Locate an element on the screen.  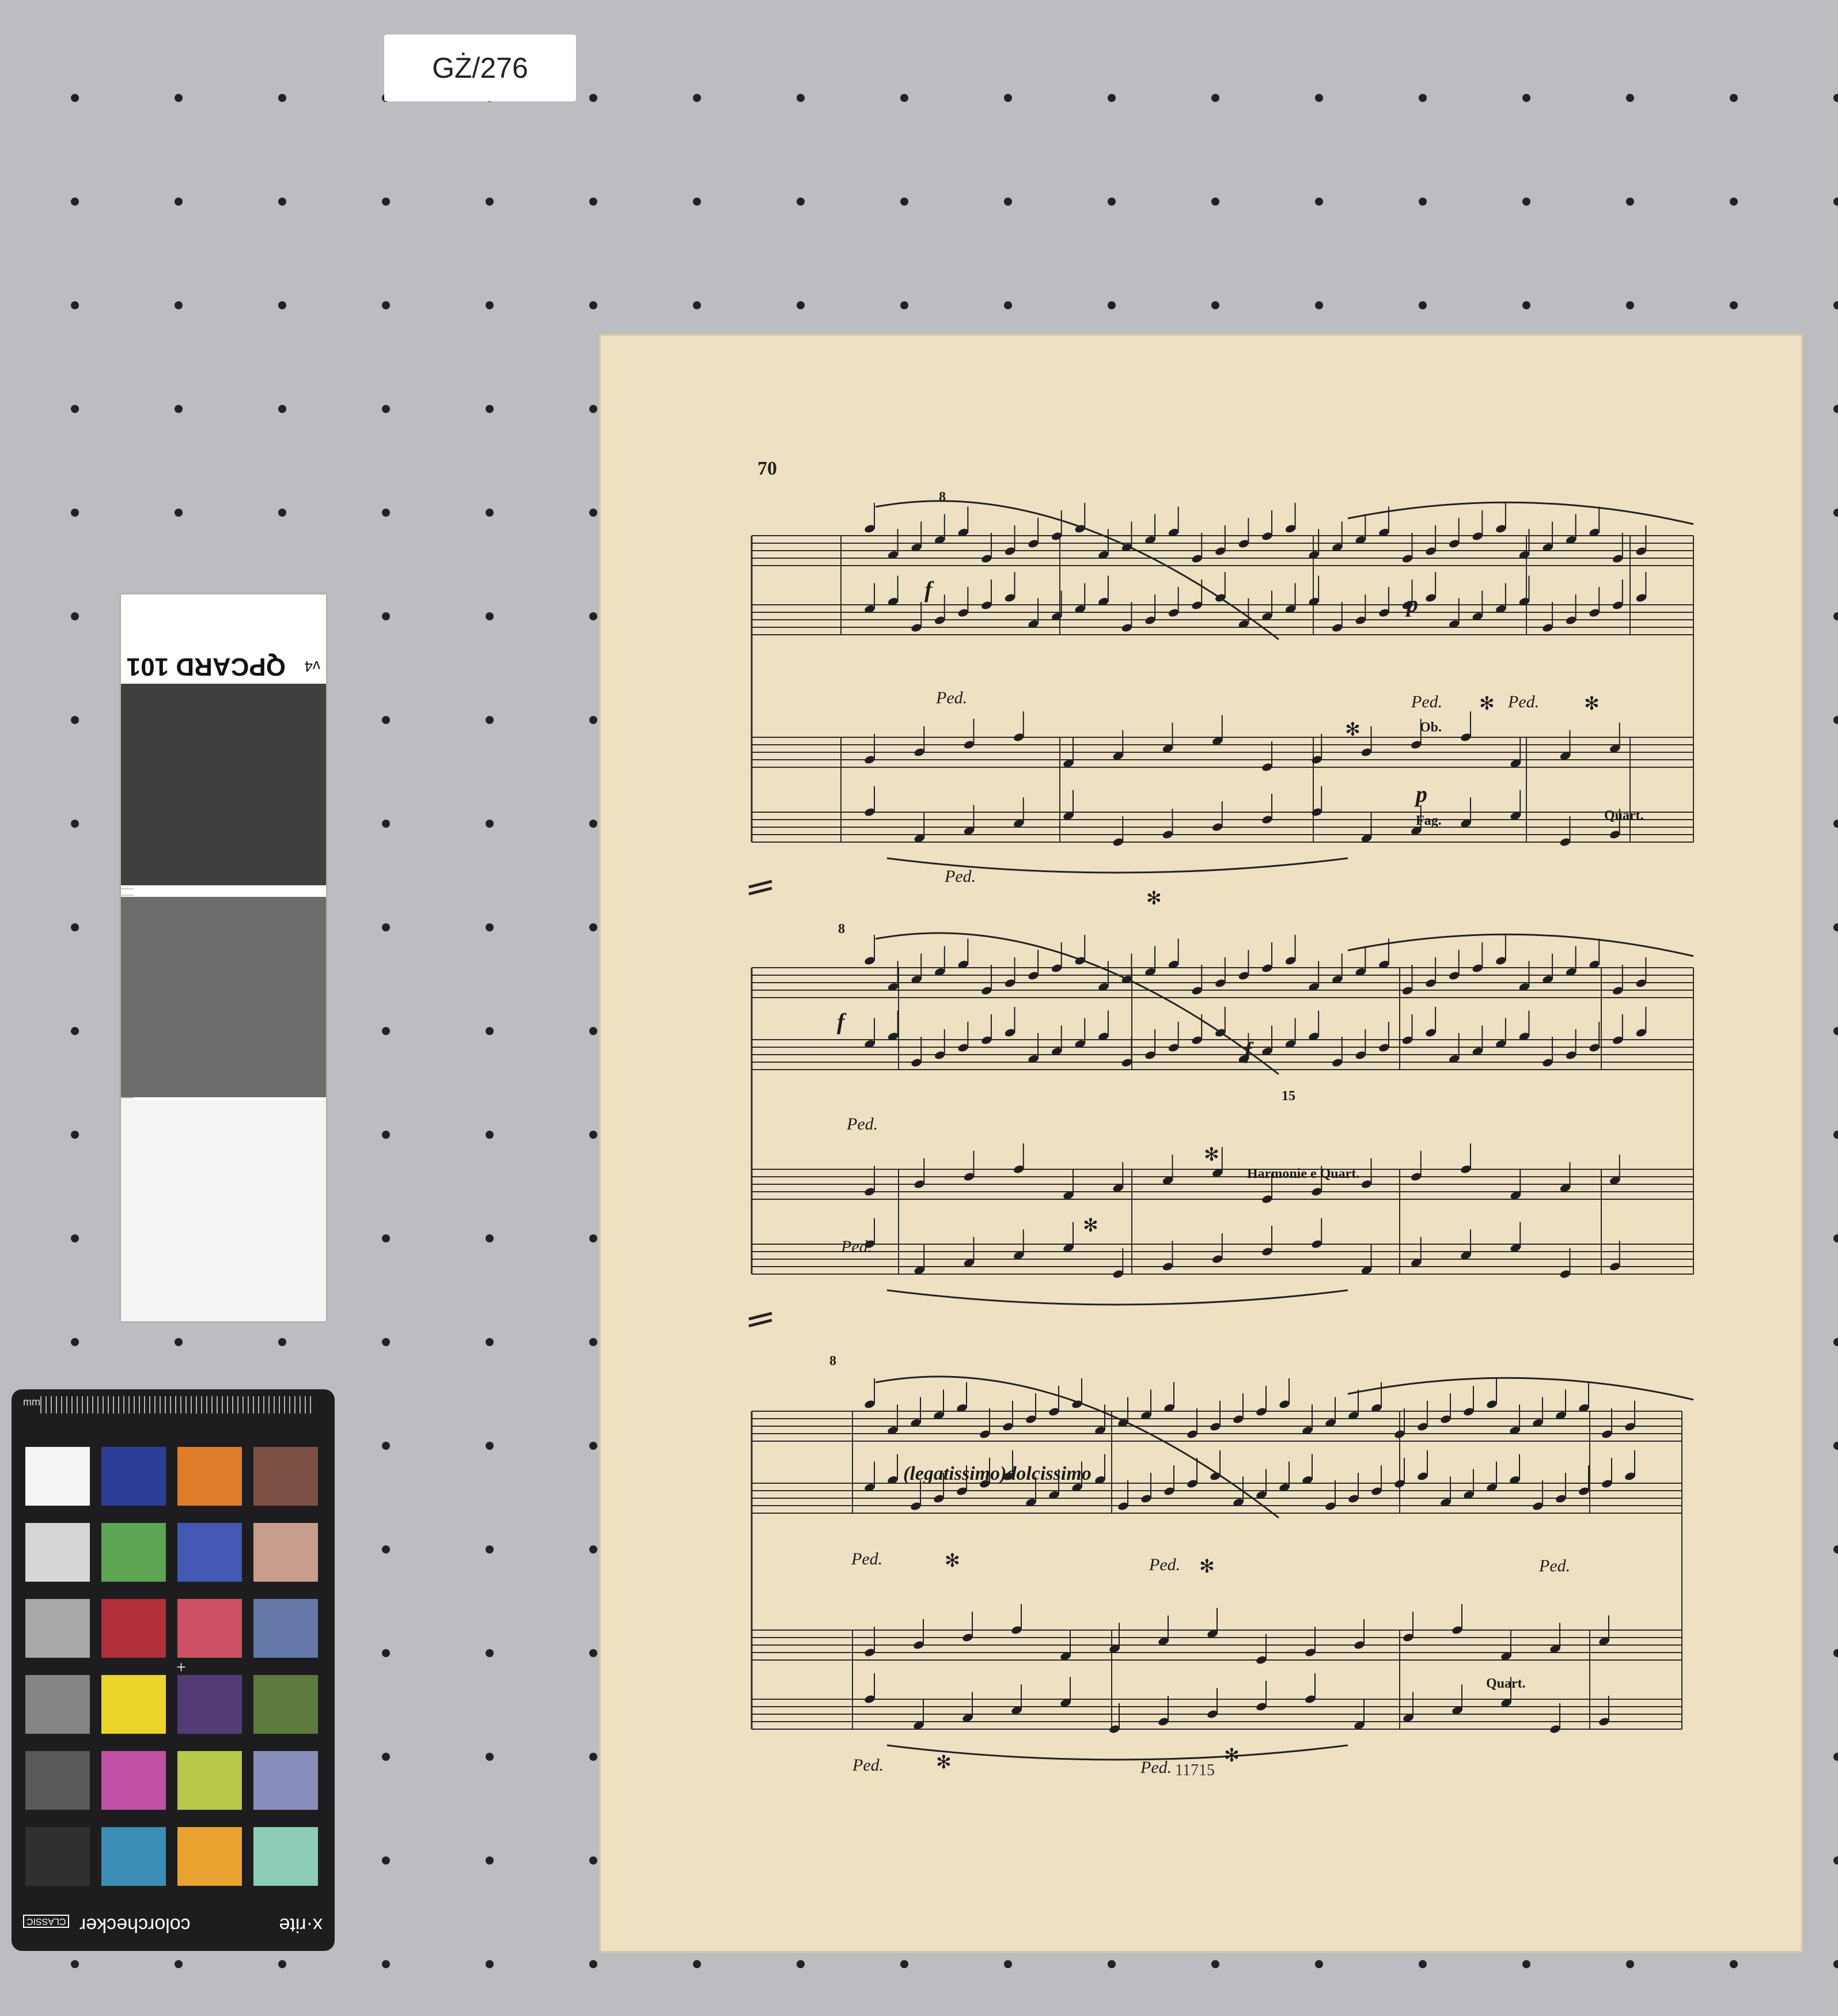
dynamic-forte: f is located at coordinates (841, 1021).